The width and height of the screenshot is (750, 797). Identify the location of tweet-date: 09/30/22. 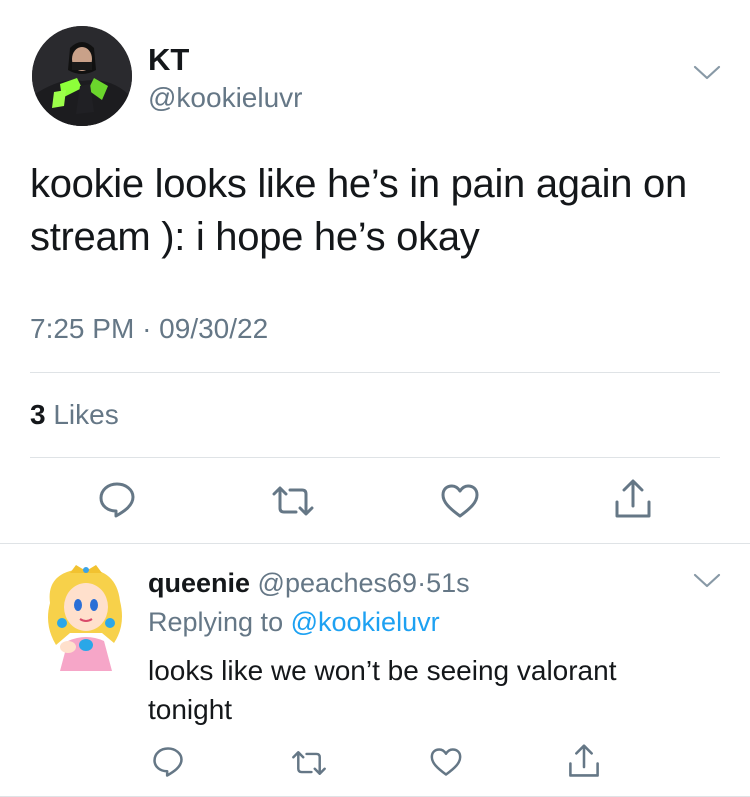
(214, 328).